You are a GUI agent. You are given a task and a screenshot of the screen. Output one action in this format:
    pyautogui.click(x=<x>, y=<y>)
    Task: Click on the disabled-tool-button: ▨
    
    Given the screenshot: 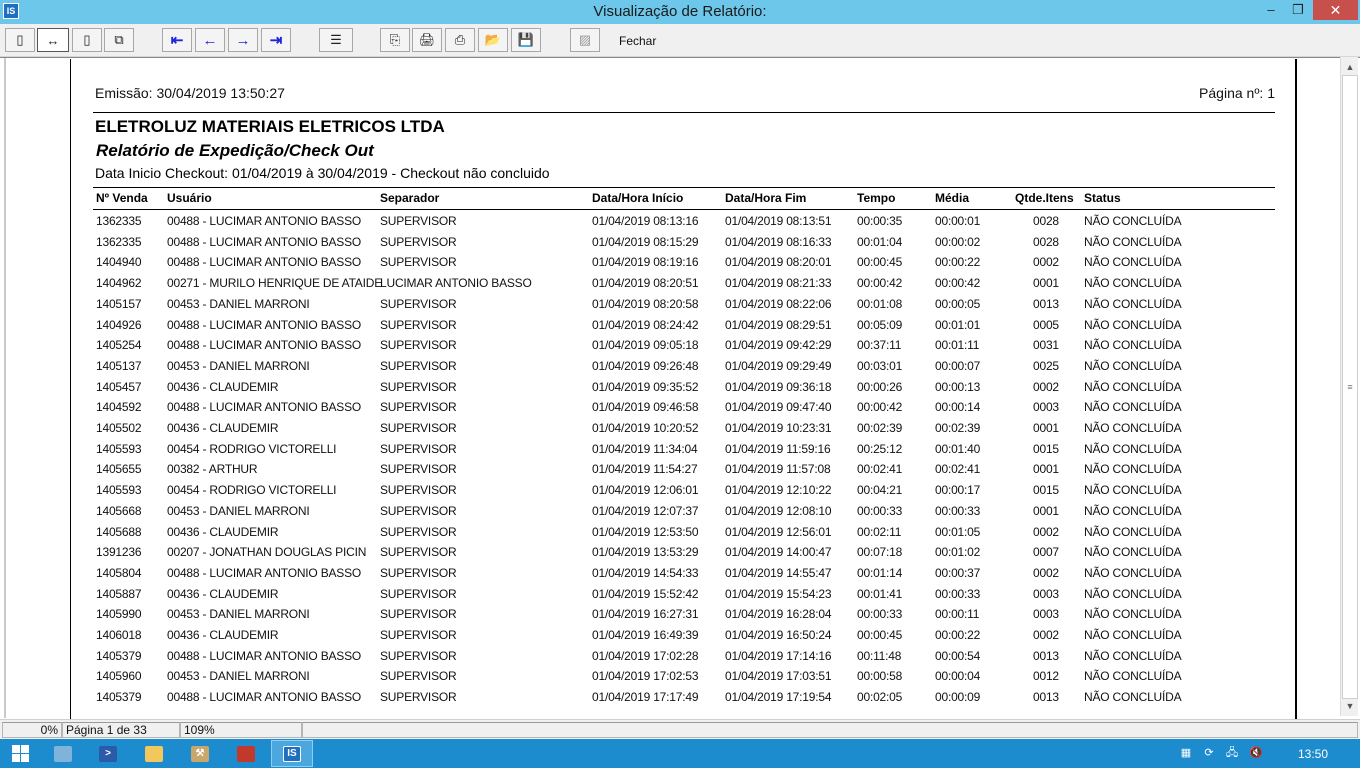 What is the action you would take?
    pyautogui.click(x=585, y=40)
    